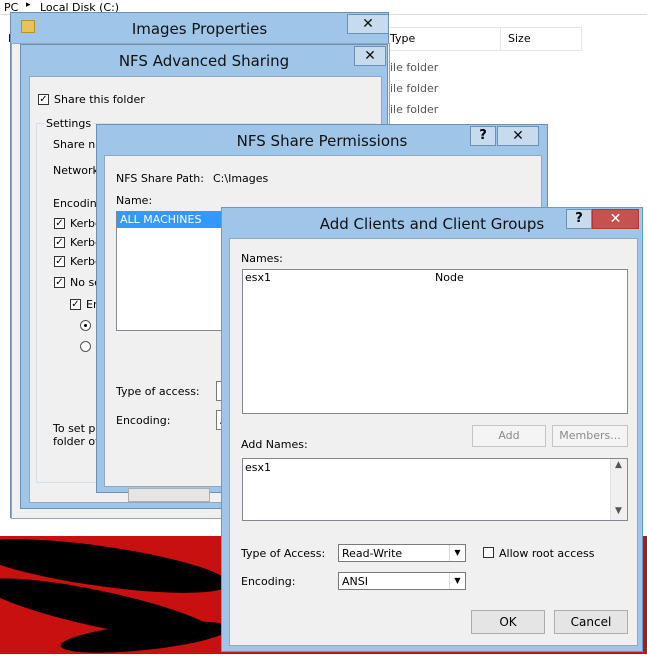 This screenshot has height=659, width=647. I want to click on list-item-selected: ALL MACHINES, so click(172, 220).